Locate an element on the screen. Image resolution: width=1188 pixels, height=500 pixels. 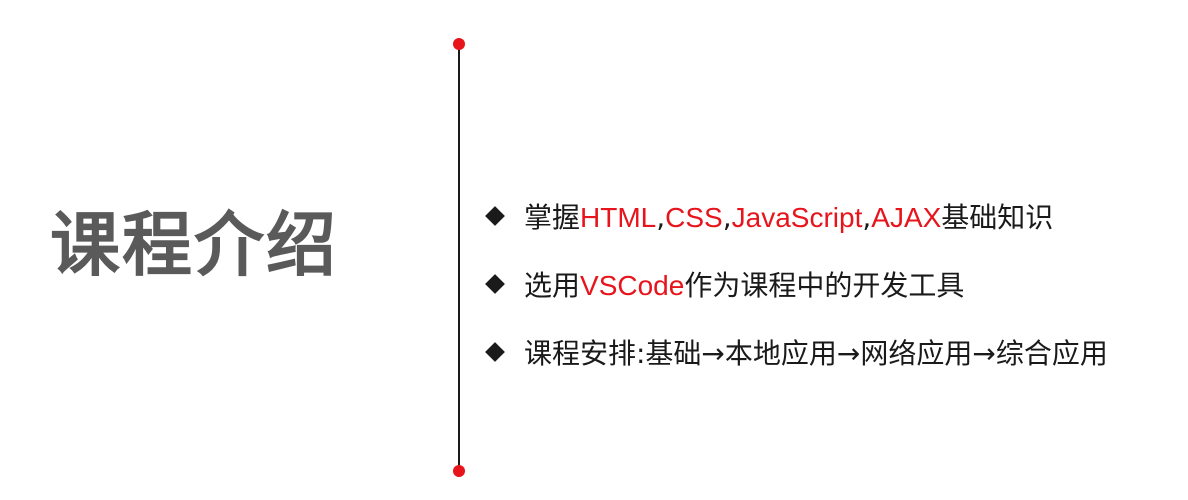
bullet-segment-highlight: CSS is located at coordinates (694, 217).